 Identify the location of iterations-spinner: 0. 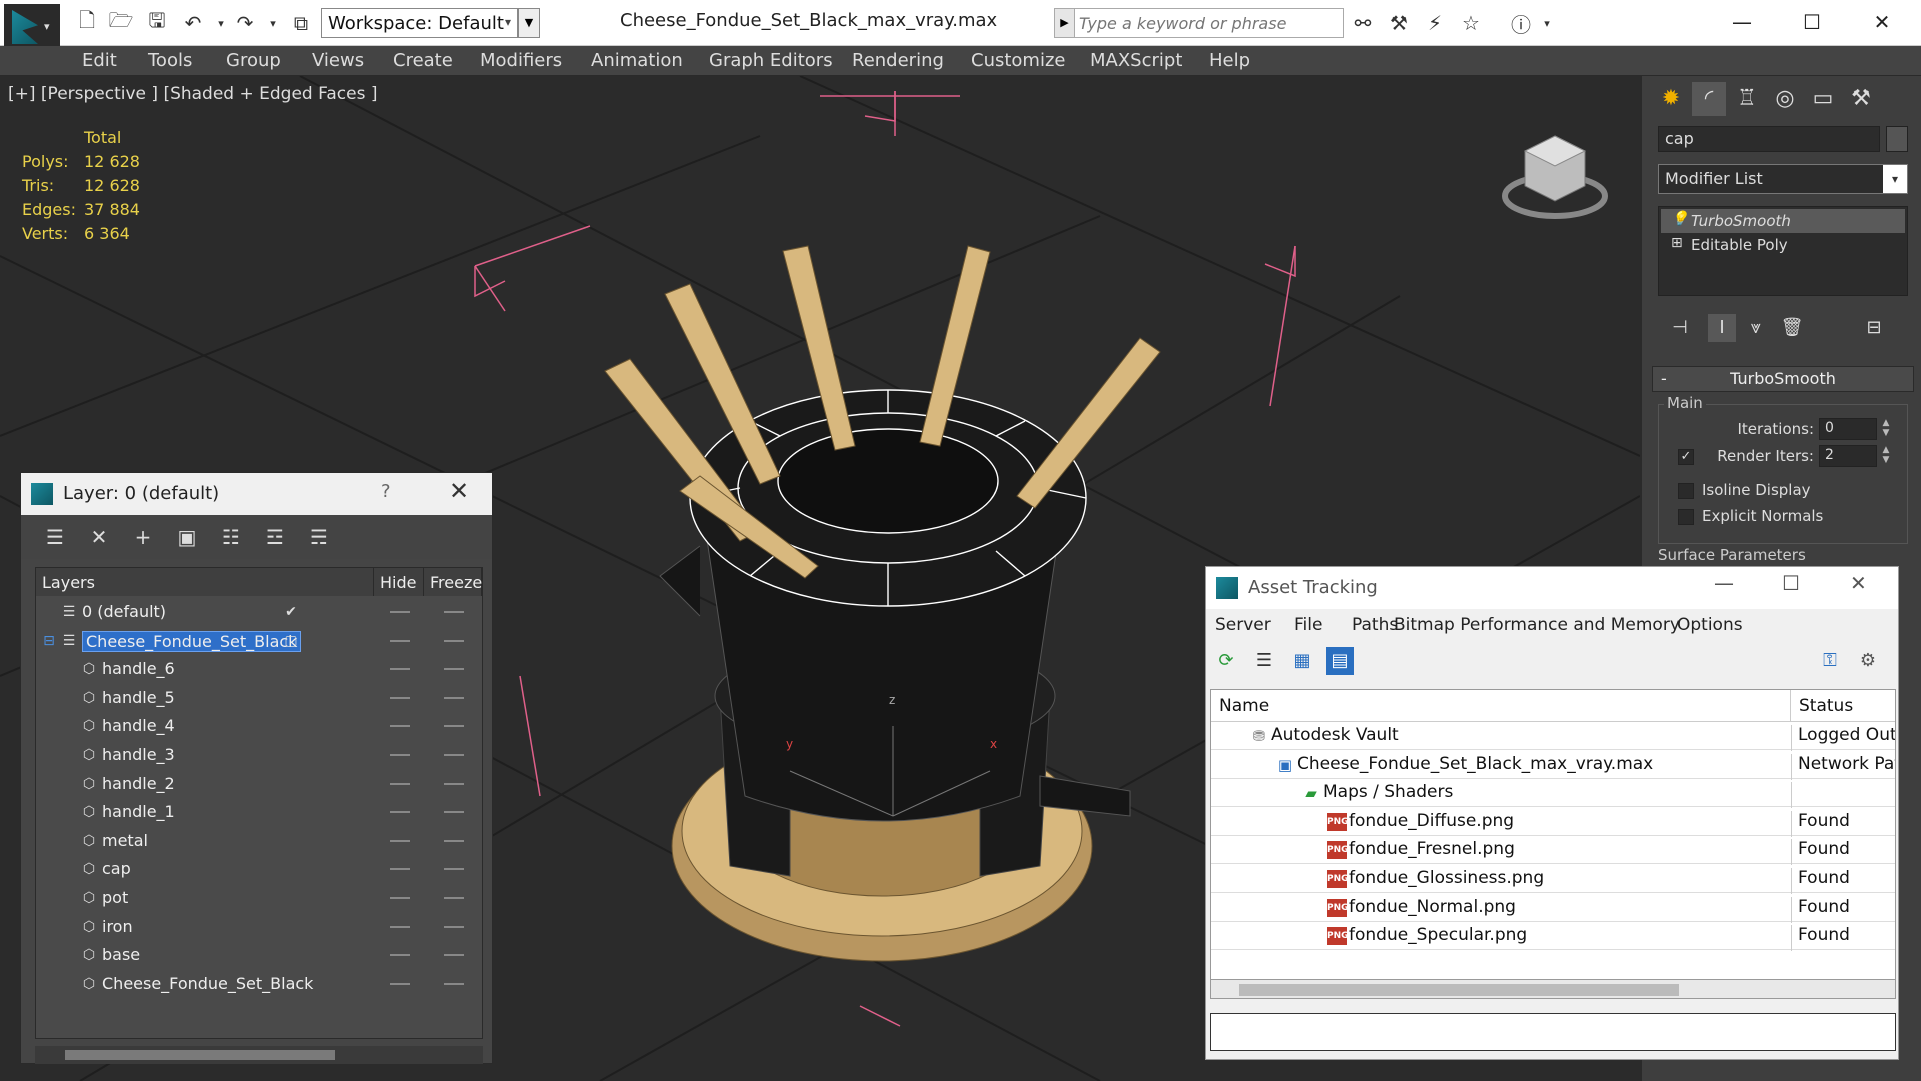
(1848, 429).